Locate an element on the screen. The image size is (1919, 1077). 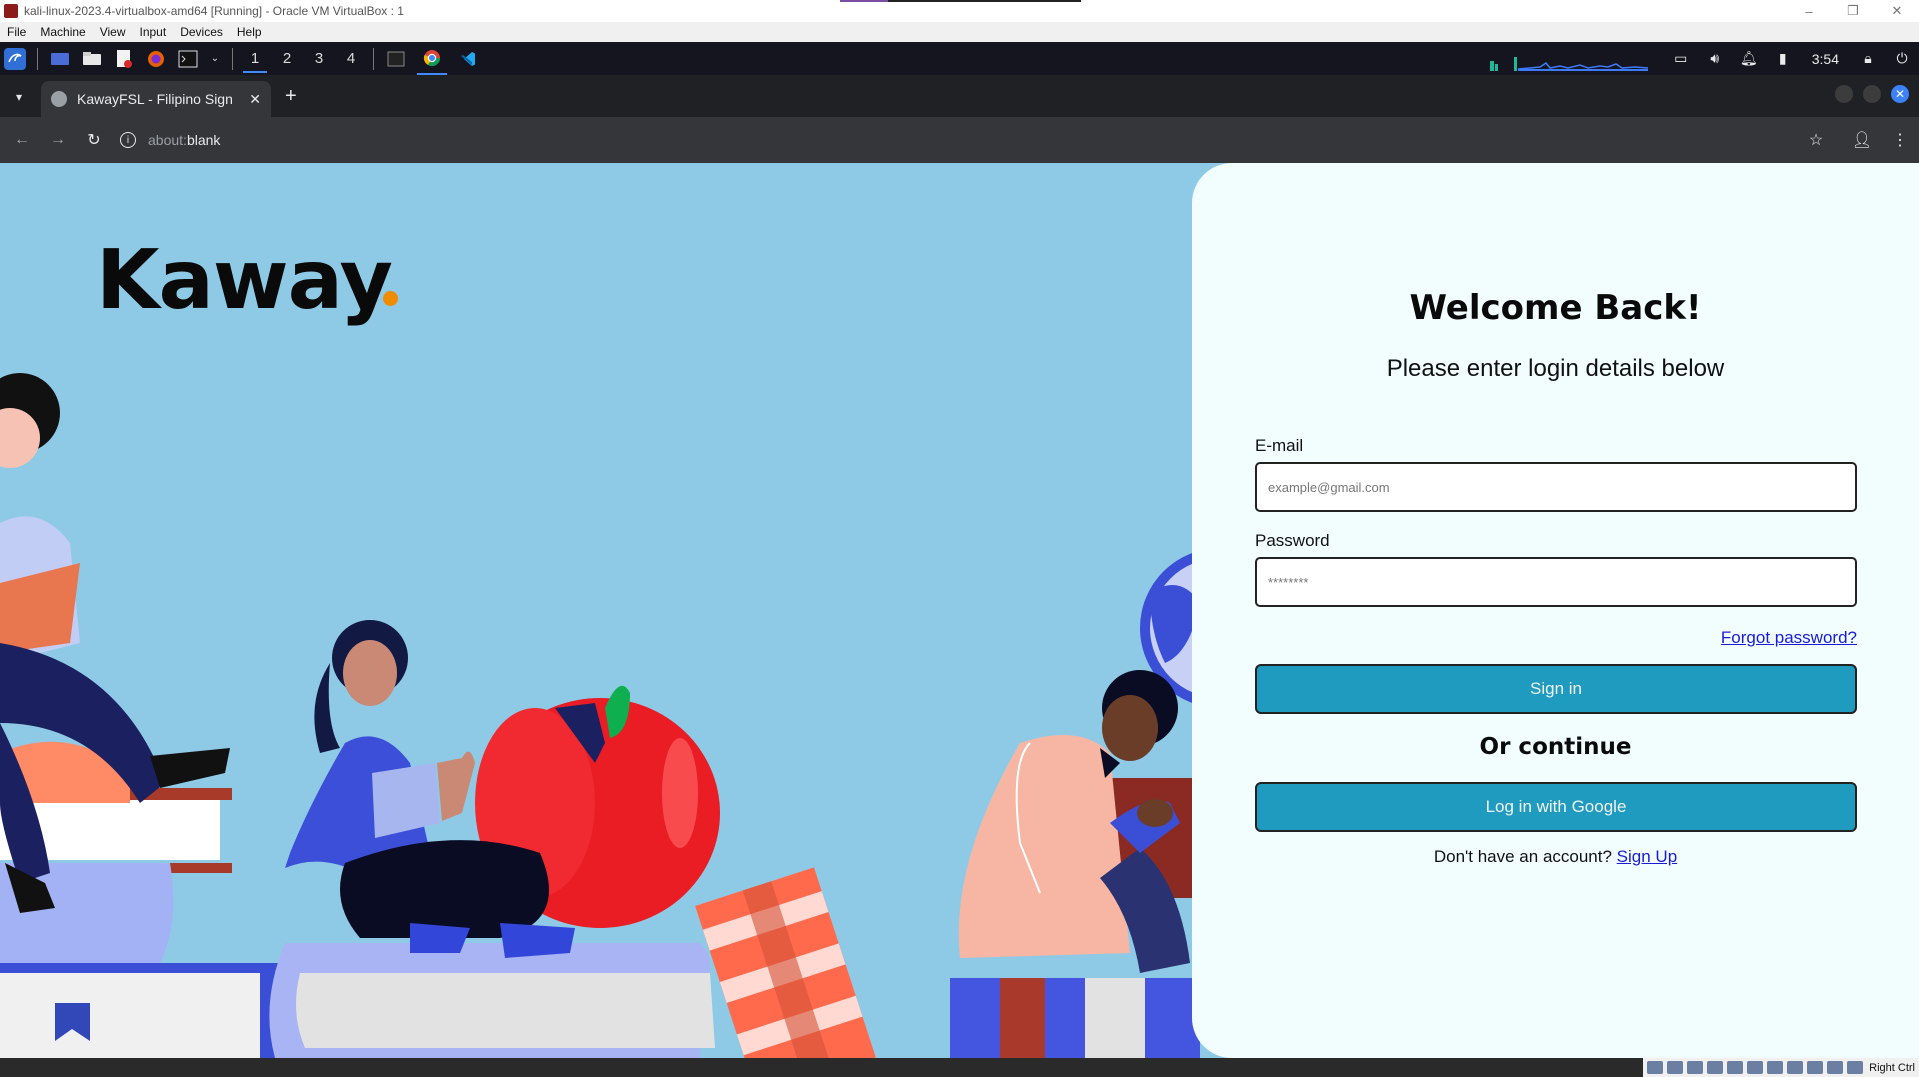
browser-tab: KawayFSL - Filipino Sign ✕ is located at coordinates (156, 99).